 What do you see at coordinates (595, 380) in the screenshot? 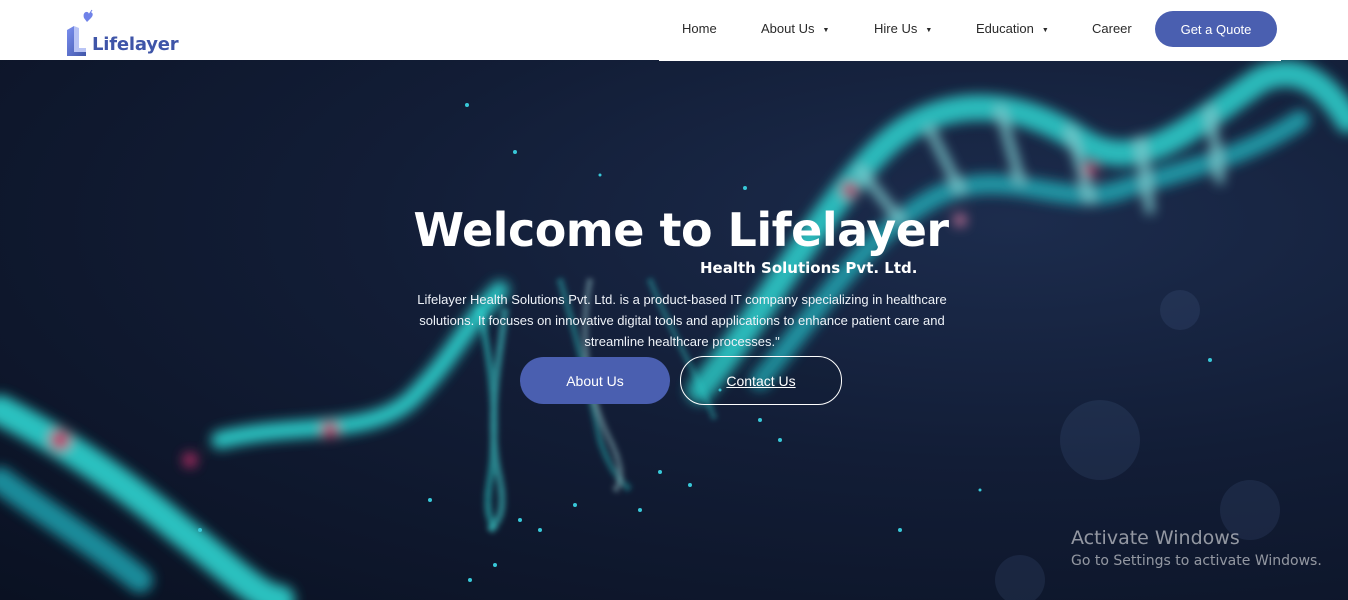
I see `about-us-button: About Us` at bounding box center [595, 380].